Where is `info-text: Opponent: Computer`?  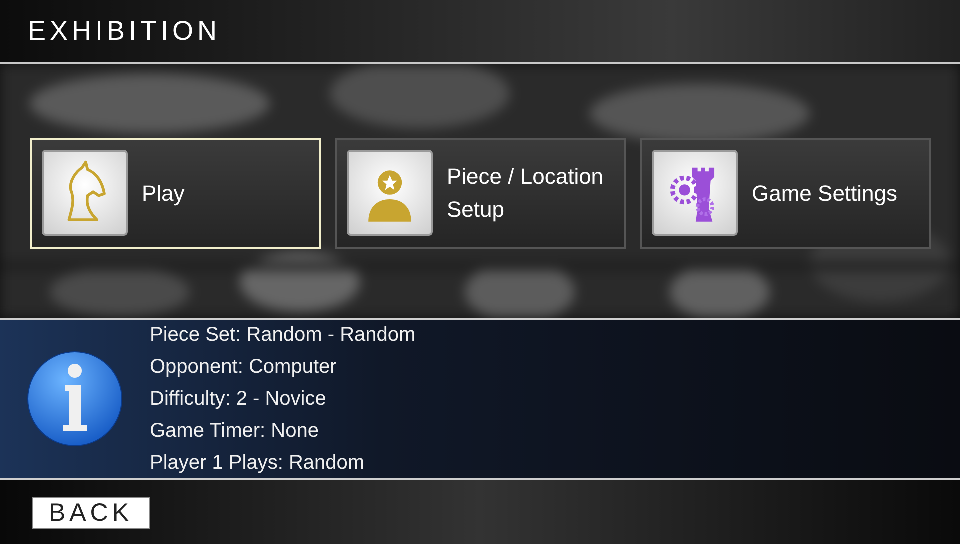 info-text: Opponent: Computer is located at coordinates (244, 367).